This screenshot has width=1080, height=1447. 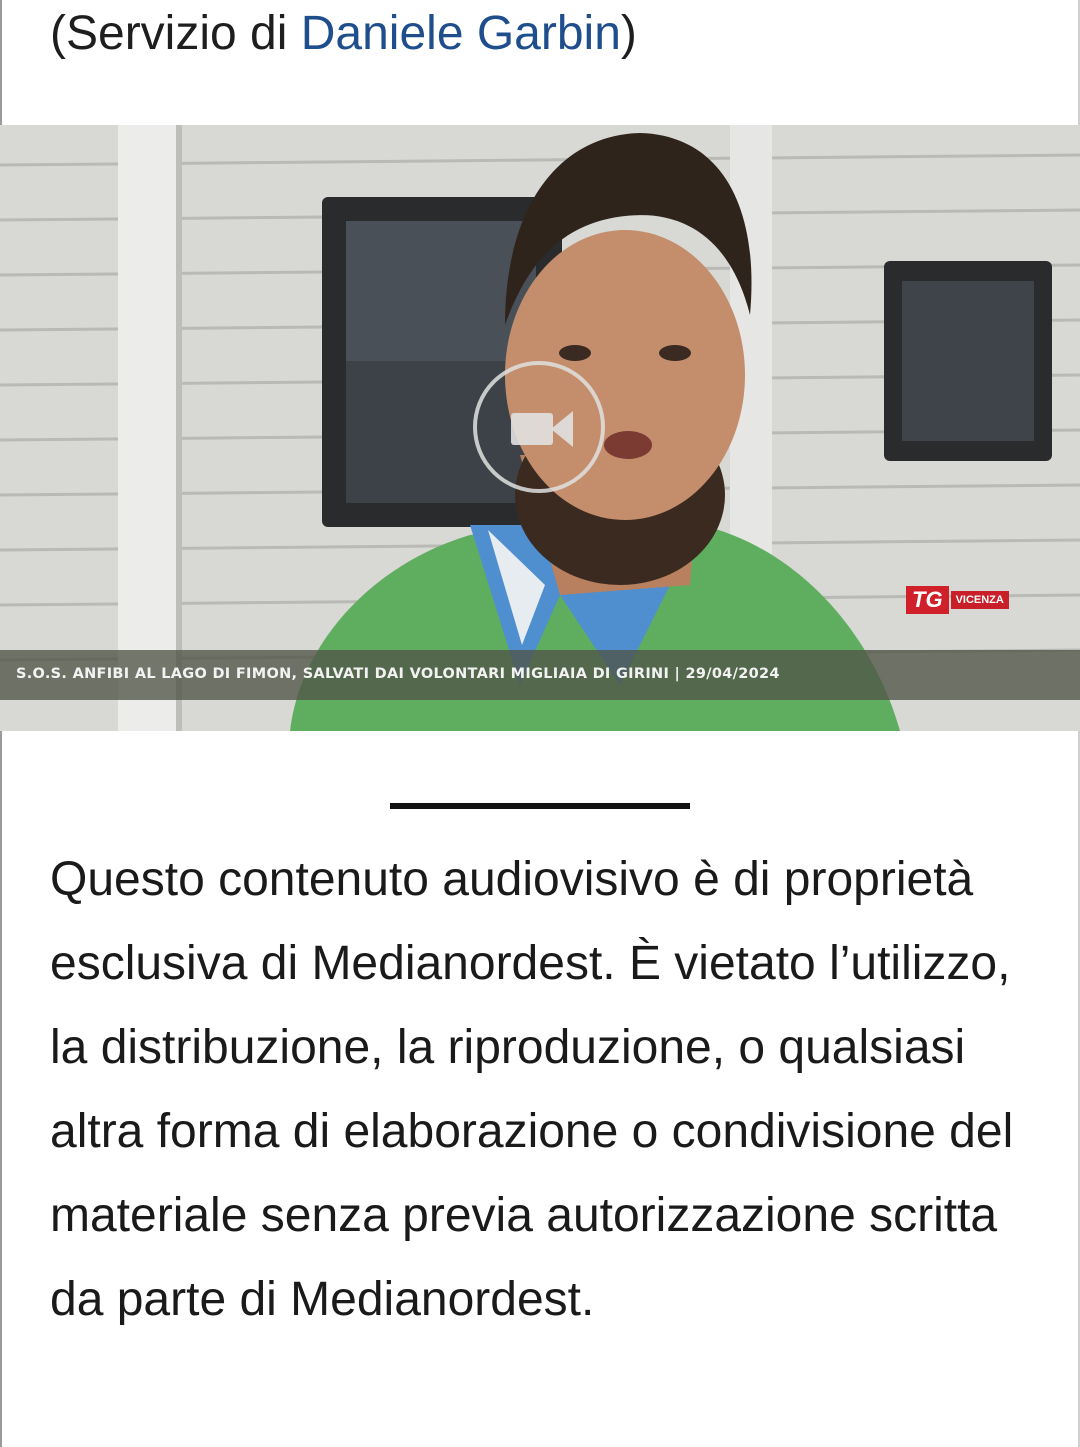 I want to click on tg-logo-mark: TG, so click(x=927, y=600).